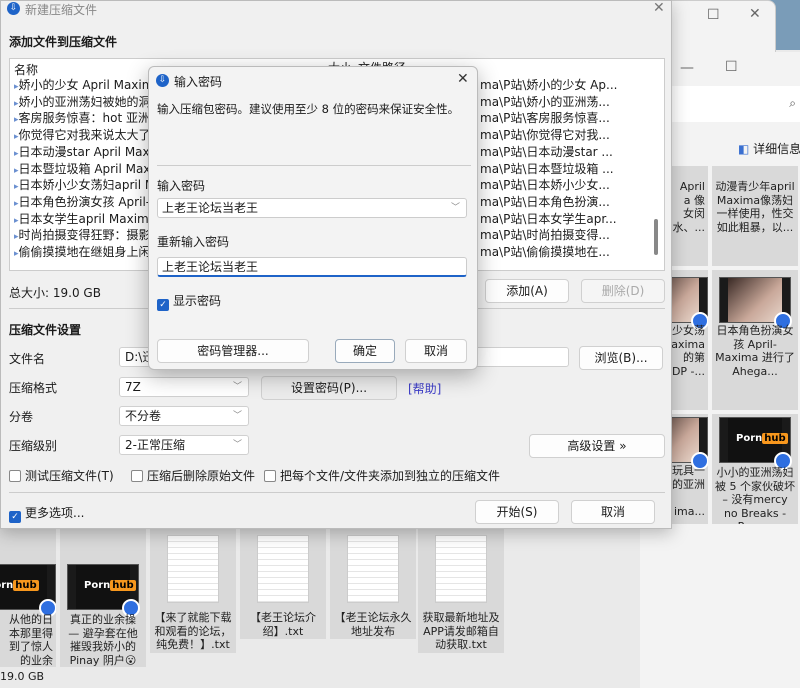 Image resolution: width=800 pixels, height=688 pixels. What do you see at coordinates (382, 475) in the screenshot?
I see `separate-archives-checkbox: 把每个文件/文件夹添加到独立的压缩文件` at bounding box center [382, 475].